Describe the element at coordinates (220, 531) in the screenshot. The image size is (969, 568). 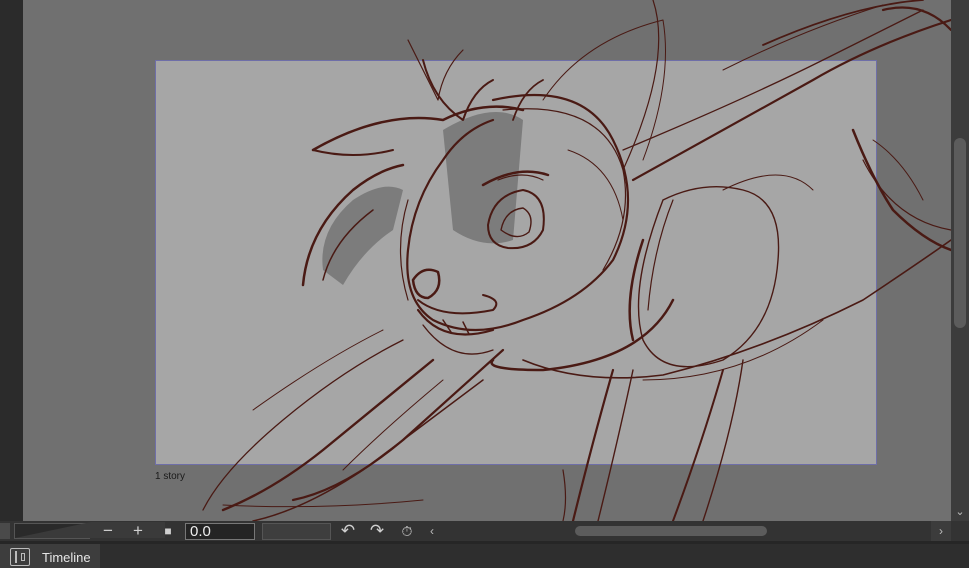
I see `rotation-angle-input: 0.0` at that location.